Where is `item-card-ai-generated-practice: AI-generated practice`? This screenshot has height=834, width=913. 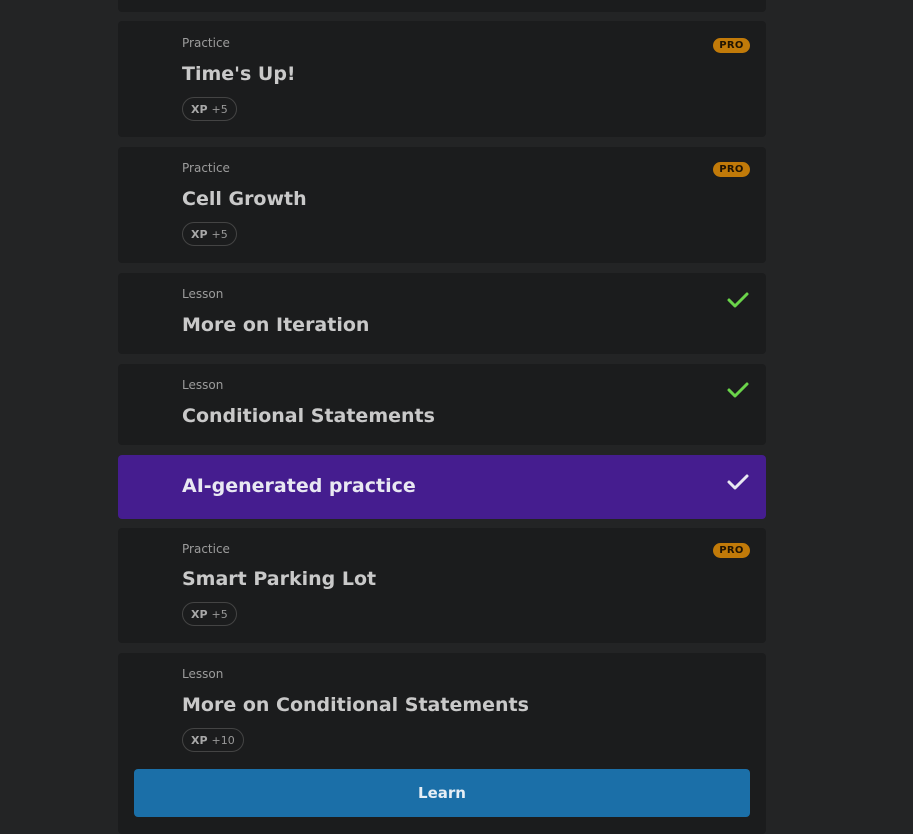 item-card-ai-generated-practice: AI-generated practice is located at coordinates (442, 487).